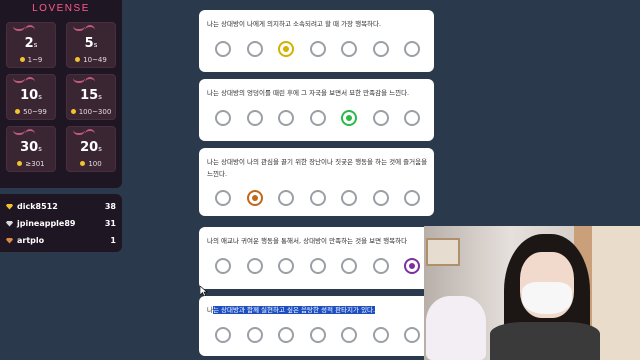  I want to click on survey-question-card: 나는 상대방이 나에게 의지하고 소속되려고 할 때 가장 행복하다., so click(316, 41).